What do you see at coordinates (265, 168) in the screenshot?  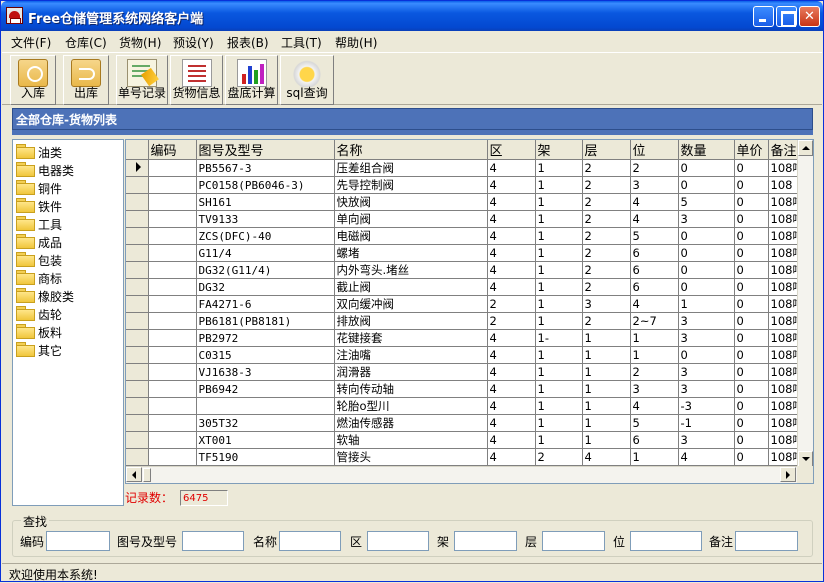 I see `table-cell: PB5567-3` at bounding box center [265, 168].